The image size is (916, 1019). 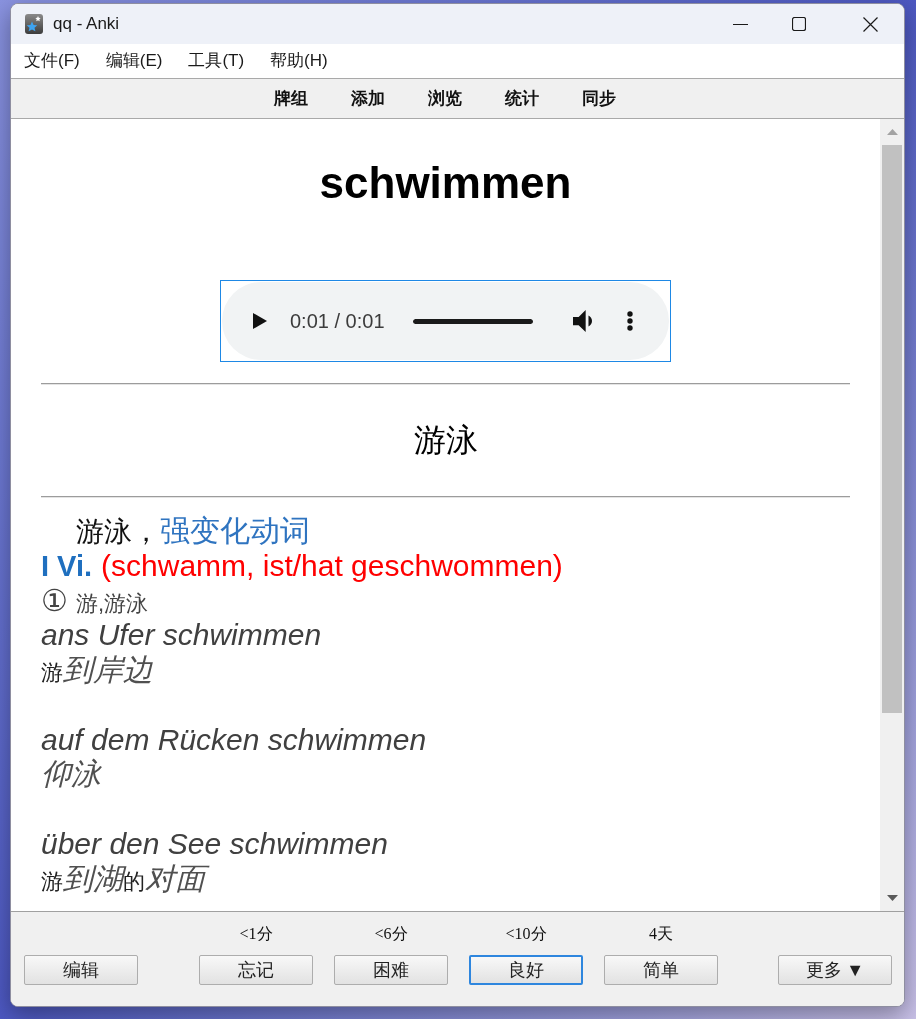 What do you see at coordinates (445, 440) in the screenshot?
I see `meaning-heading: 游泳` at bounding box center [445, 440].